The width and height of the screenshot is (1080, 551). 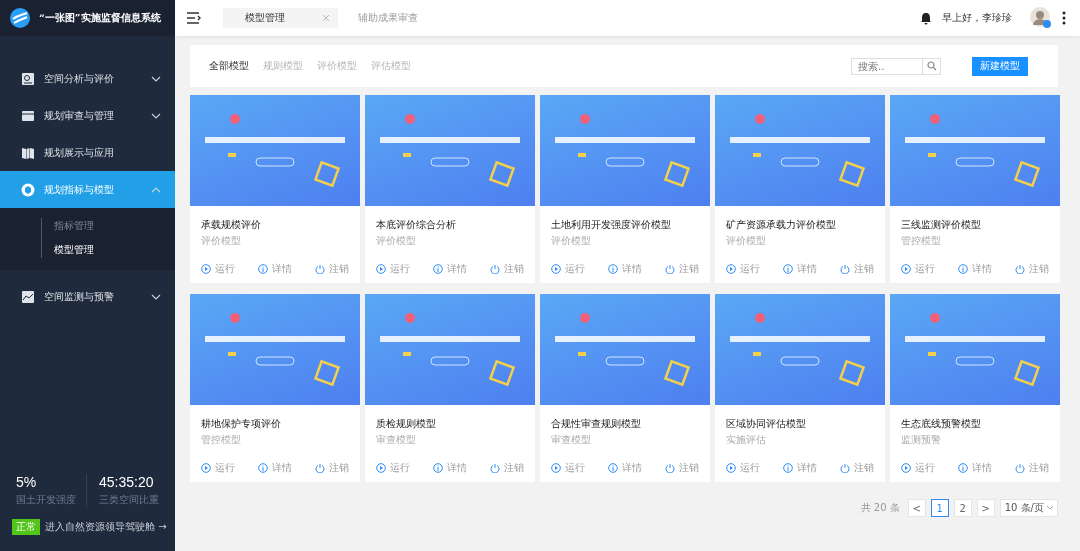 What do you see at coordinates (20, 18) in the screenshot?
I see `globe-logo-icon` at bounding box center [20, 18].